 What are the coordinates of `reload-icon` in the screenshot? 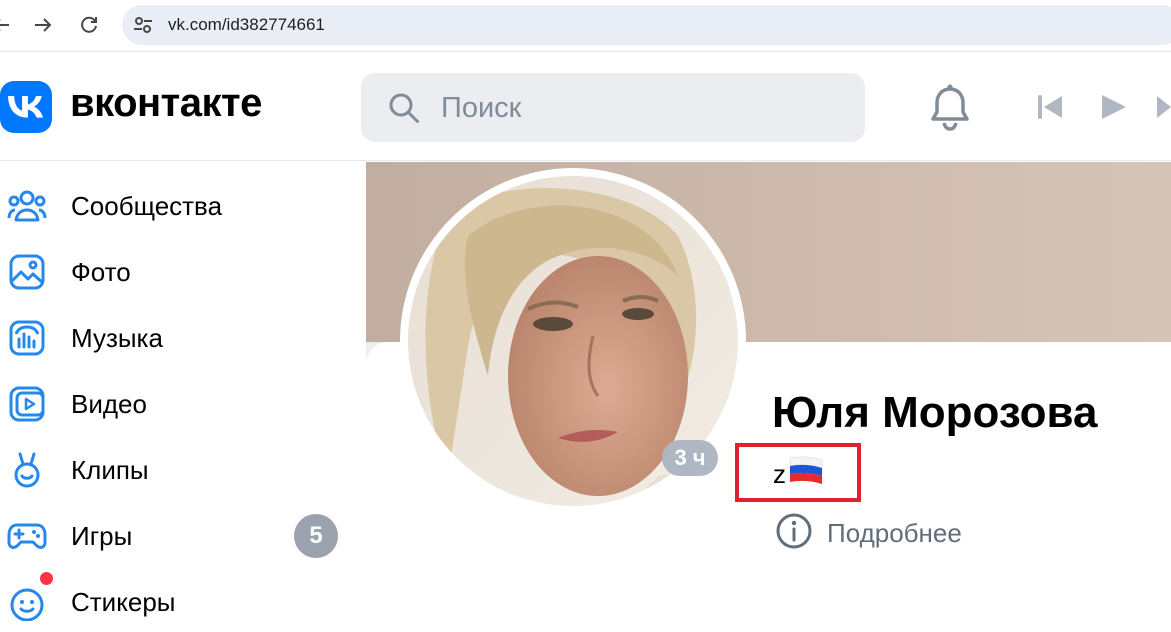 It's located at (89, 25).